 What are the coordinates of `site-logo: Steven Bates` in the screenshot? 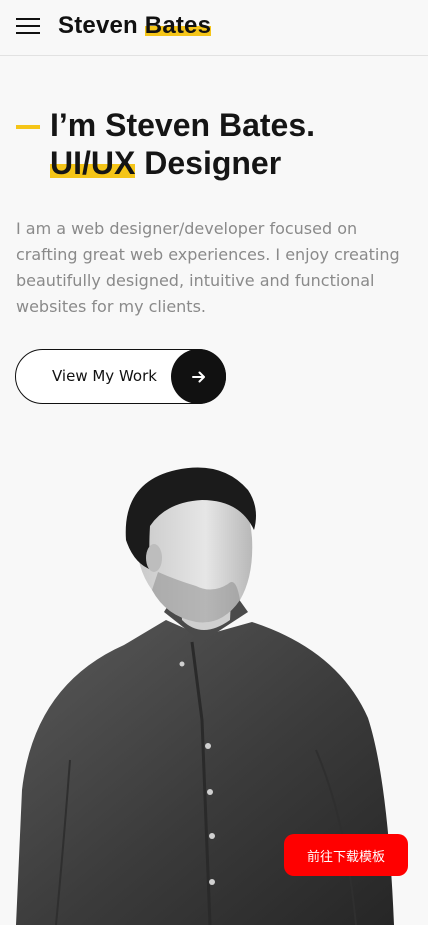 It's located at (135, 26).